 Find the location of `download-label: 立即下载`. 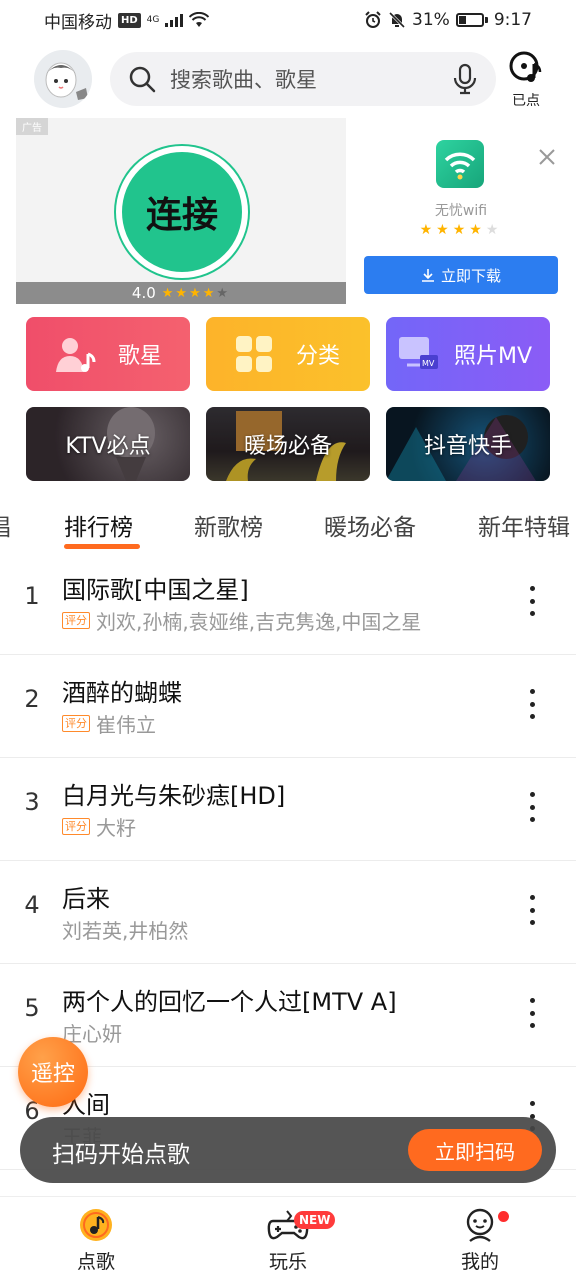

download-label: 立即下载 is located at coordinates (470, 275).